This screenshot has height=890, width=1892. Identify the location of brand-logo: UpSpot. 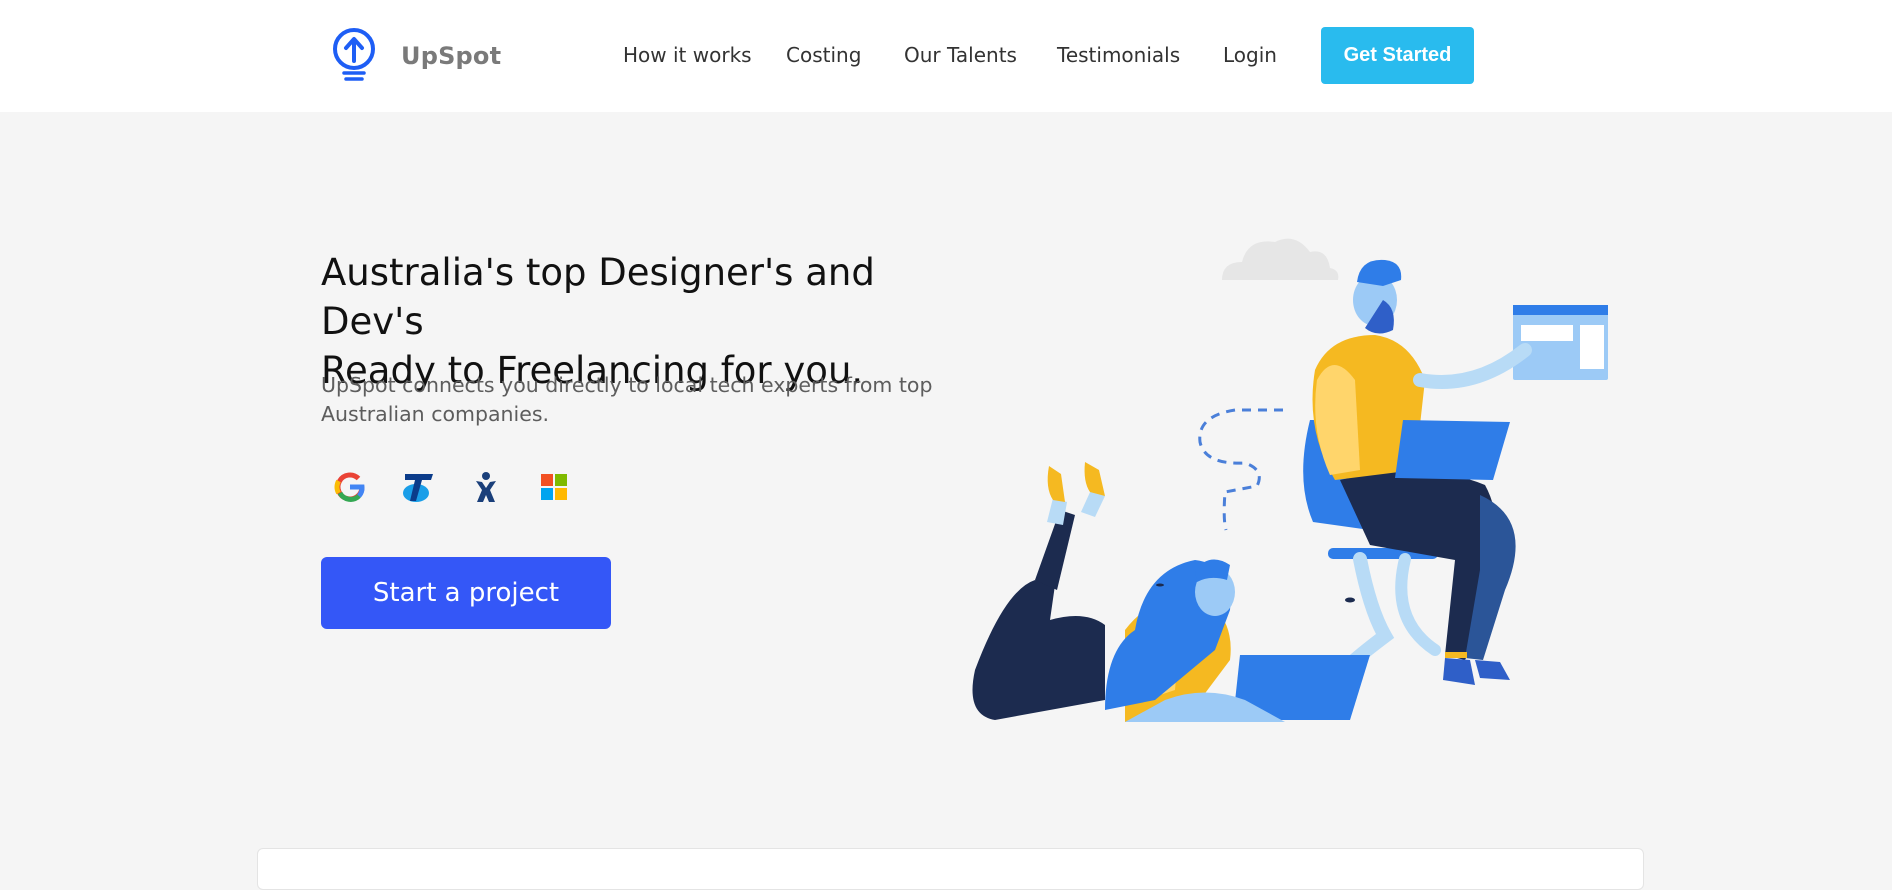
(415, 56).